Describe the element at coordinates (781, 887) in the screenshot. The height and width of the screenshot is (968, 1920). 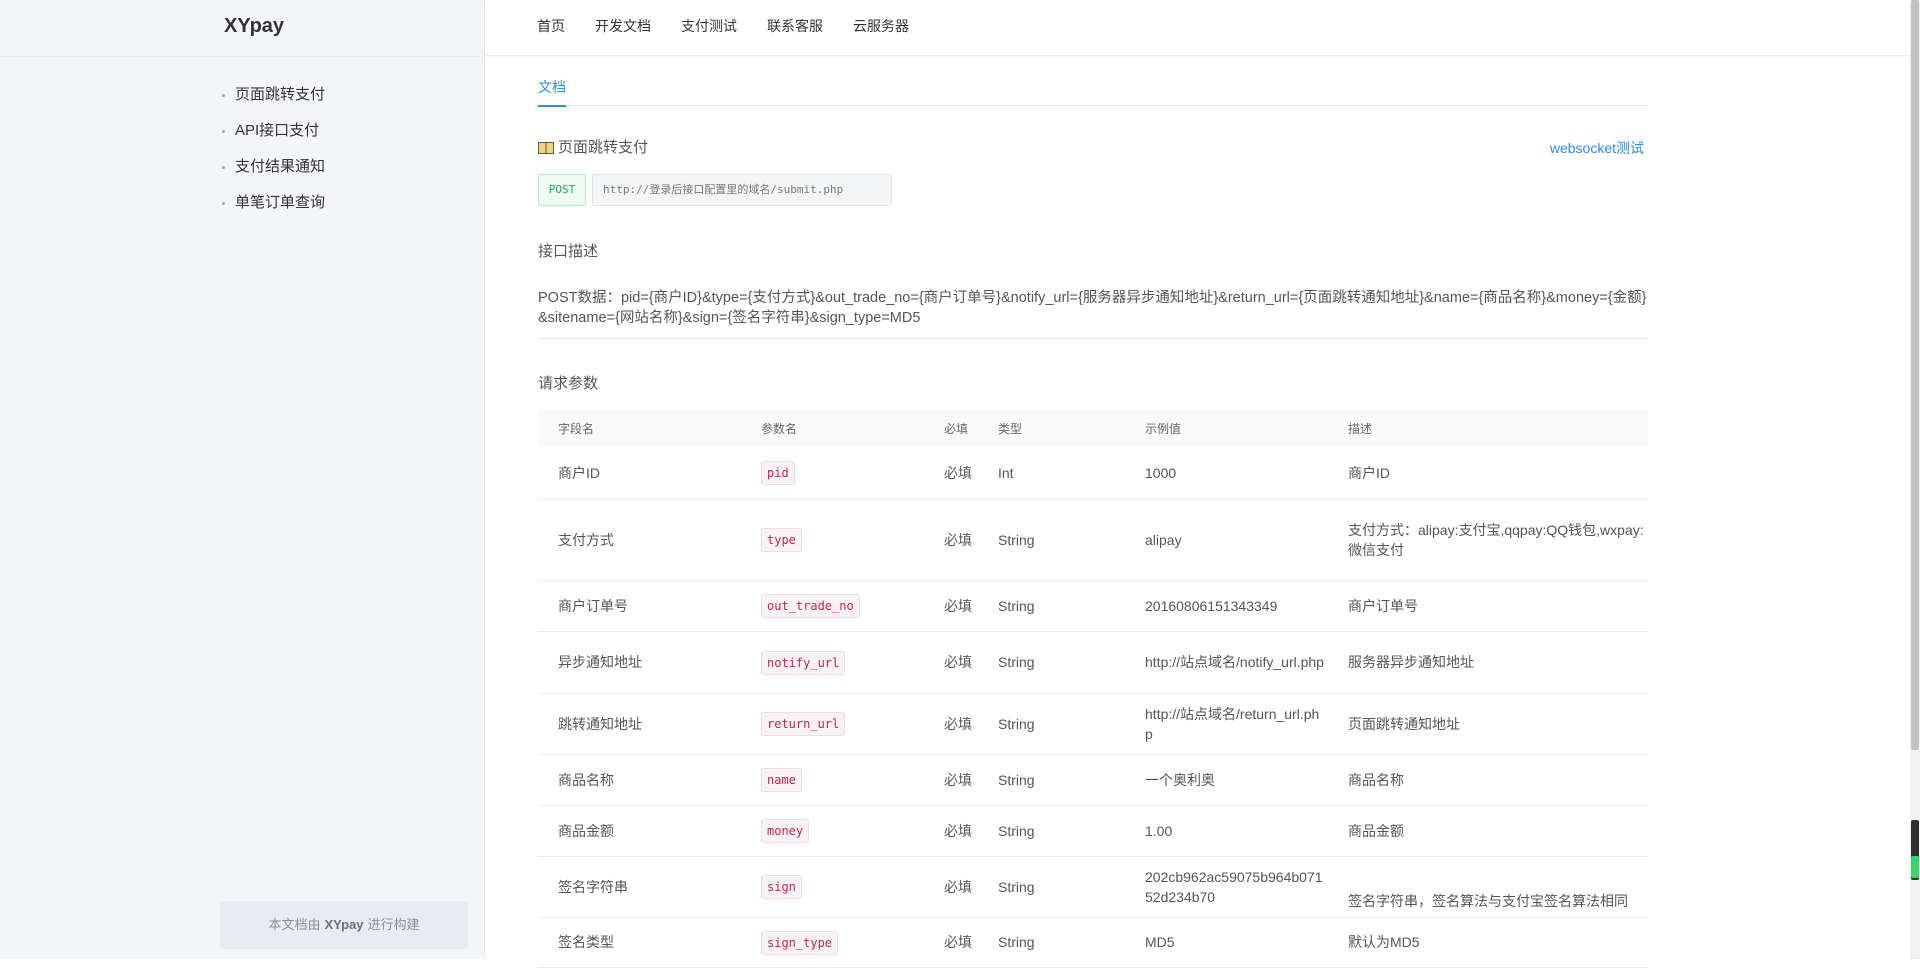
I see `param-code: sign` at that location.